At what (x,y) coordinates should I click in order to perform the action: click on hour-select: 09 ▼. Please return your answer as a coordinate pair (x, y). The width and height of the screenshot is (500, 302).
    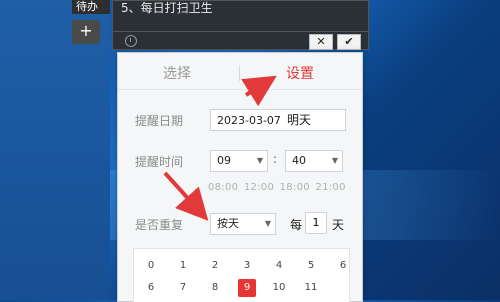
    Looking at the image, I should click on (239, 161).